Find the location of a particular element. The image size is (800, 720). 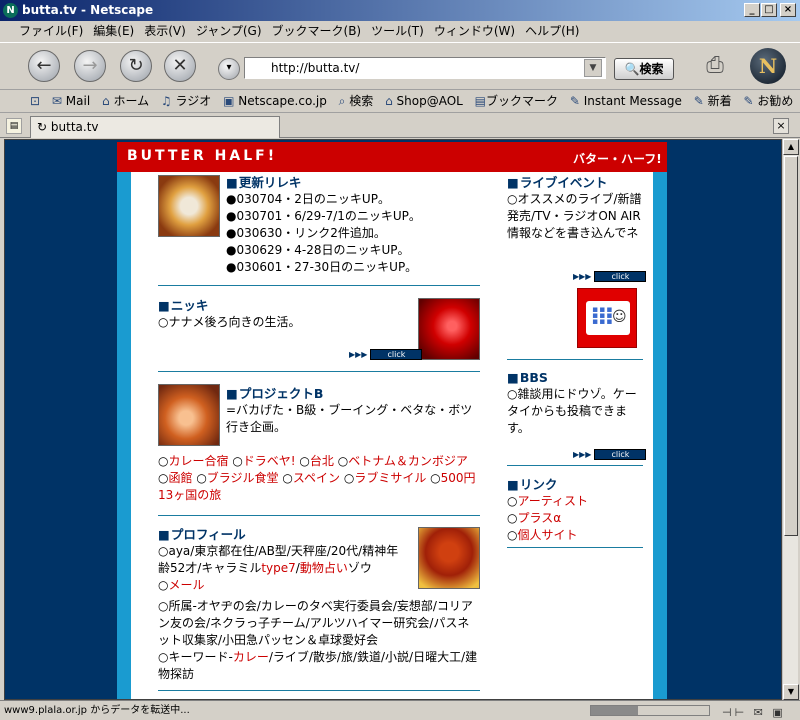

bookmark-label: Netscape.co.jp is located at coordinates (282, 101).